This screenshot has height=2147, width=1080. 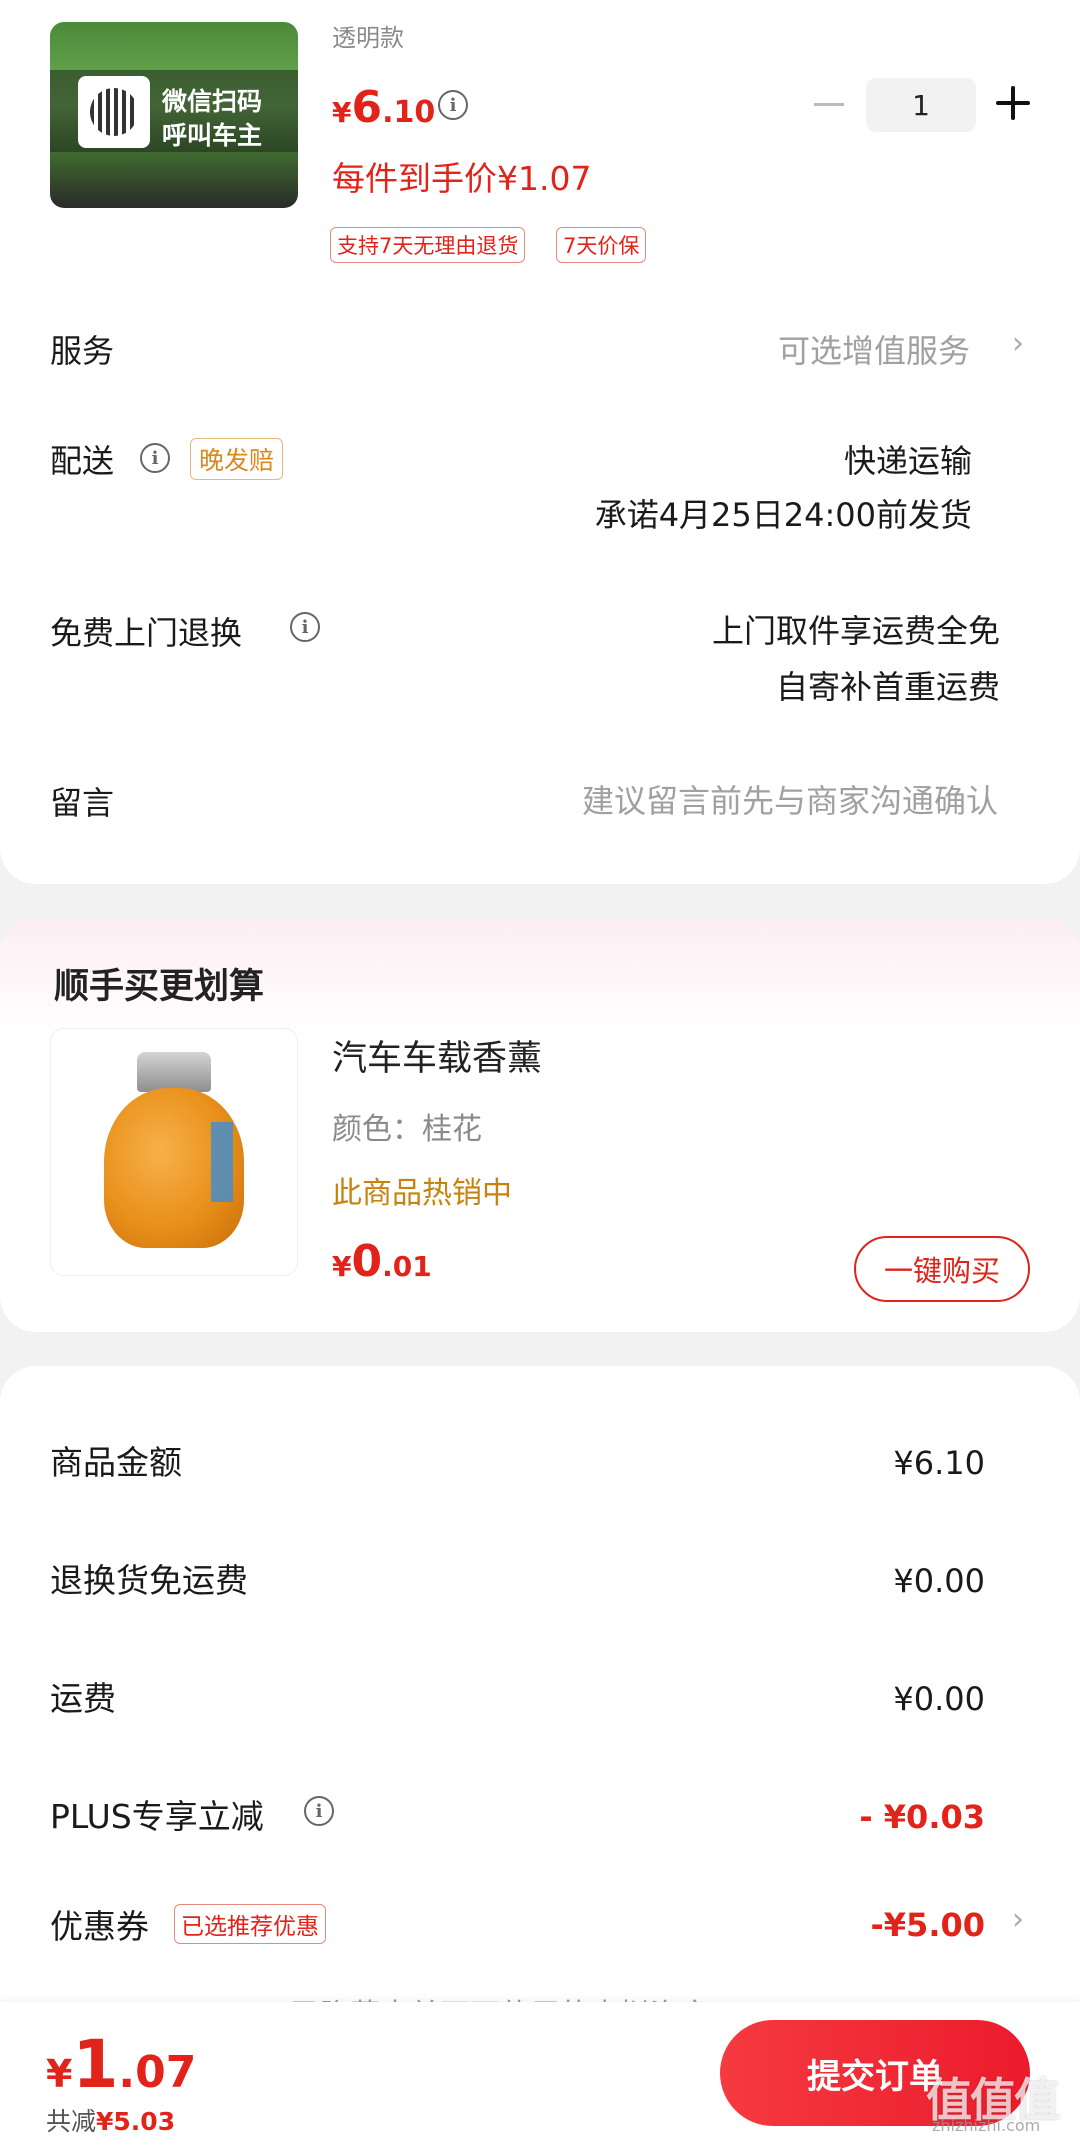 What do you see at coordinates (986, 2125) in the screenshot?
I see `site-watermark-url: zhizhizhi.com` at bounding box center [986, 2125].